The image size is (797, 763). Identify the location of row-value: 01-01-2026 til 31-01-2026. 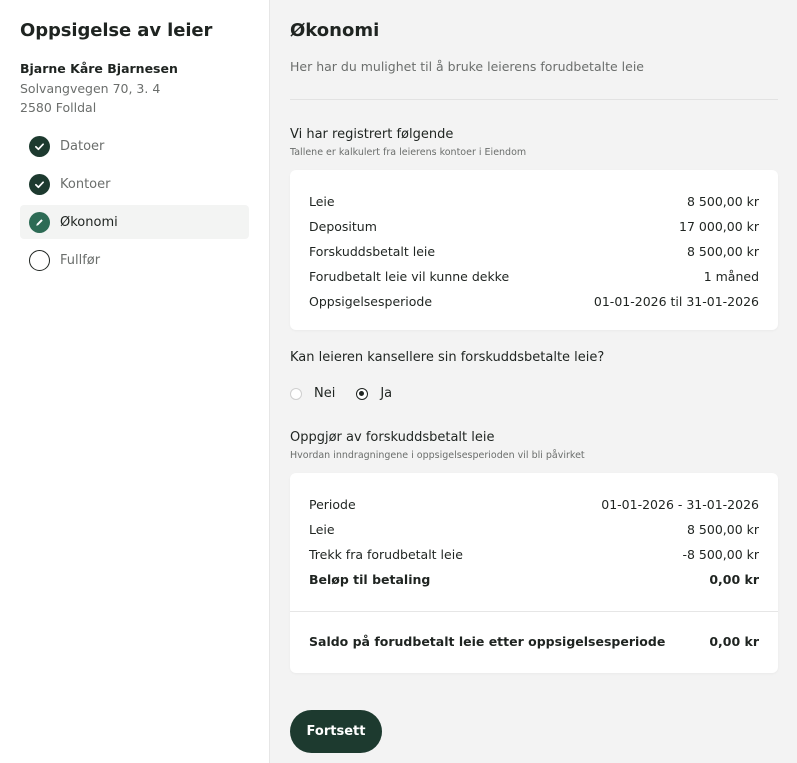
(676, 301).